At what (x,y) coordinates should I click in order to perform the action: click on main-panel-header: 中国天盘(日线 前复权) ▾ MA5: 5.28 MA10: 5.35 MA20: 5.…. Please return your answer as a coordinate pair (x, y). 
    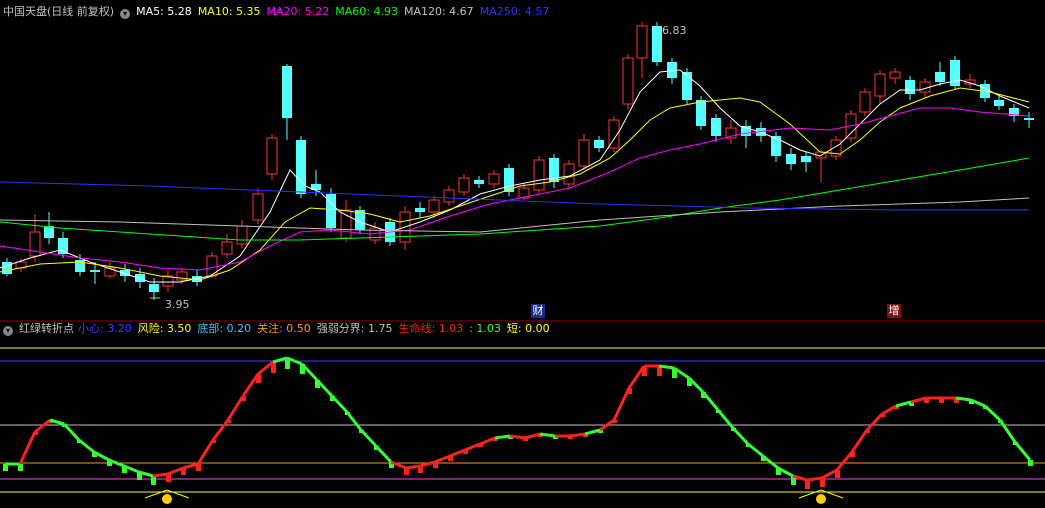
    Looking at the image, I should click on (282, 12).